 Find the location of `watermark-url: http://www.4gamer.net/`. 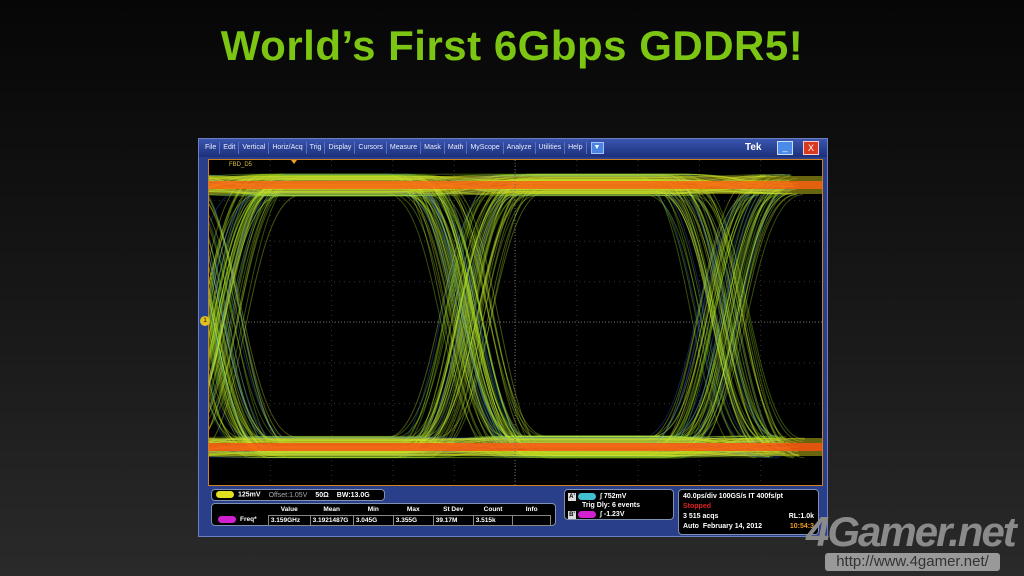

watermark-url: http://www.4gamer.net/ is located at coordinates (912, 562).